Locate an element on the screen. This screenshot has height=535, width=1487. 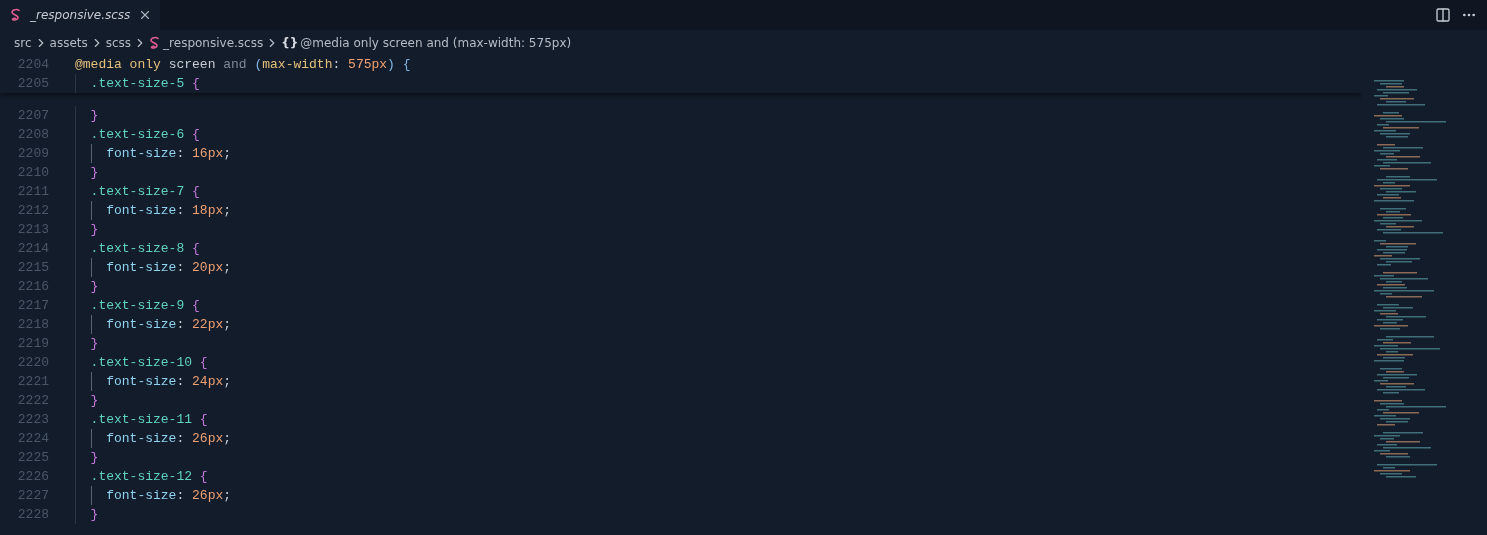
line-number: 2226 is located at coordinates (32, 476).